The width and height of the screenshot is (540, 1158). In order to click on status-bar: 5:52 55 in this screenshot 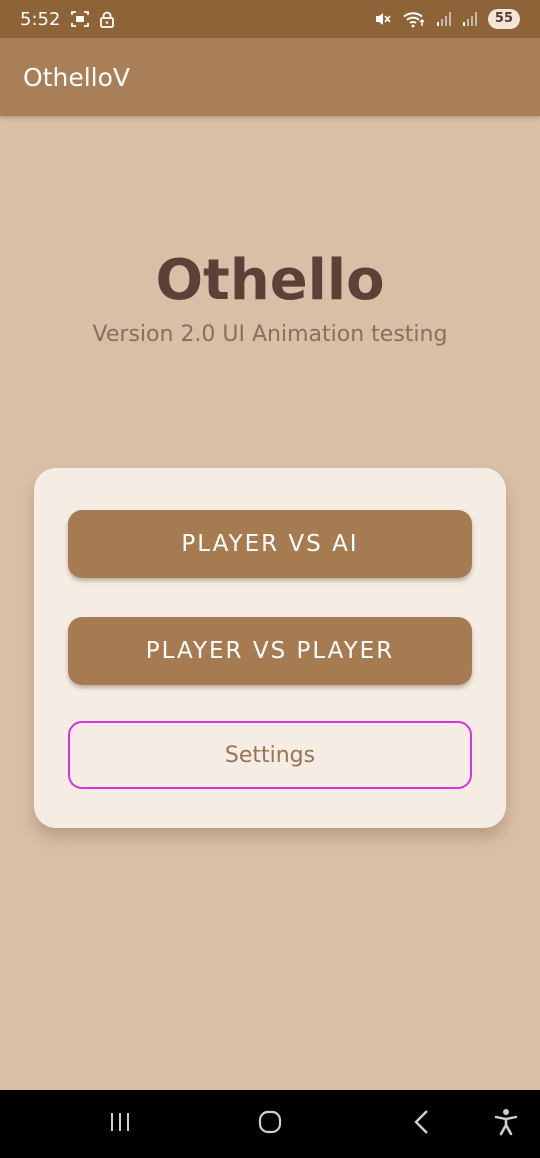, I will do `click(270, 19)`.